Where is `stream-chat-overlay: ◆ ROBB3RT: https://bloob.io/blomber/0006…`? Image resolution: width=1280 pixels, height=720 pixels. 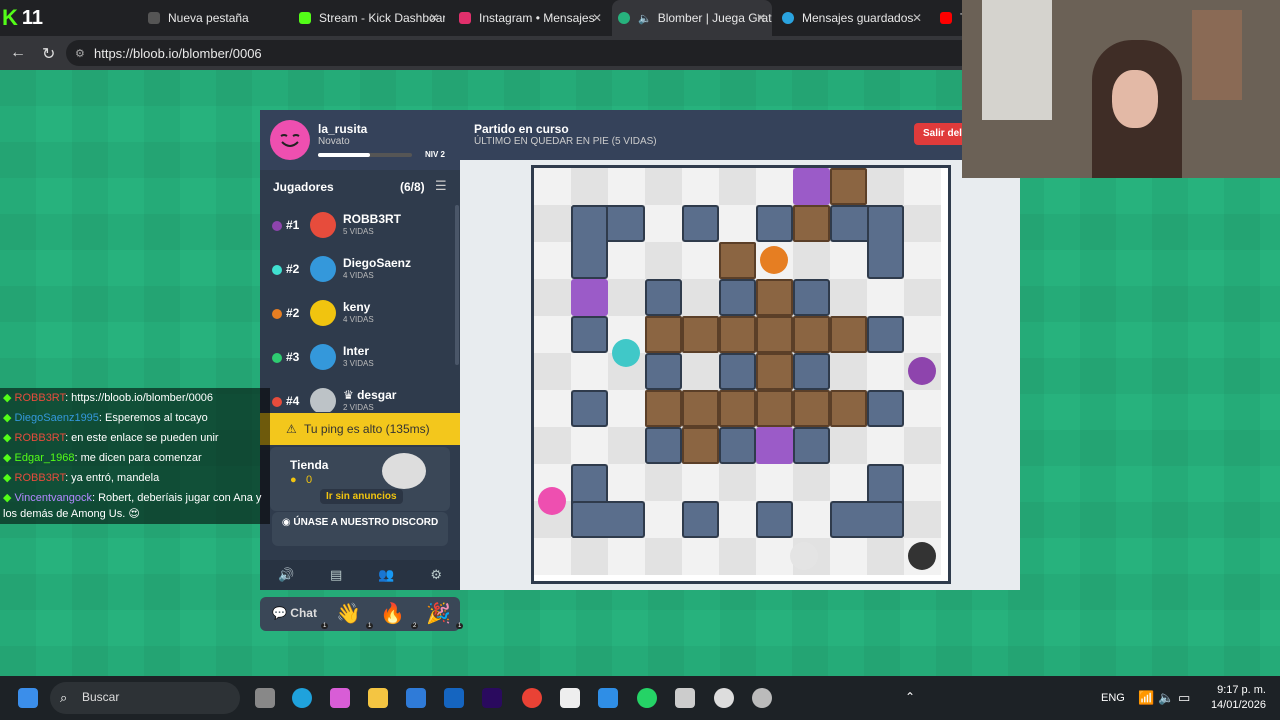 stream-chat-overlay: ◆ ROBB3RT: https://bloob.io/blomber/0006… is located at coordinates (135, 456).